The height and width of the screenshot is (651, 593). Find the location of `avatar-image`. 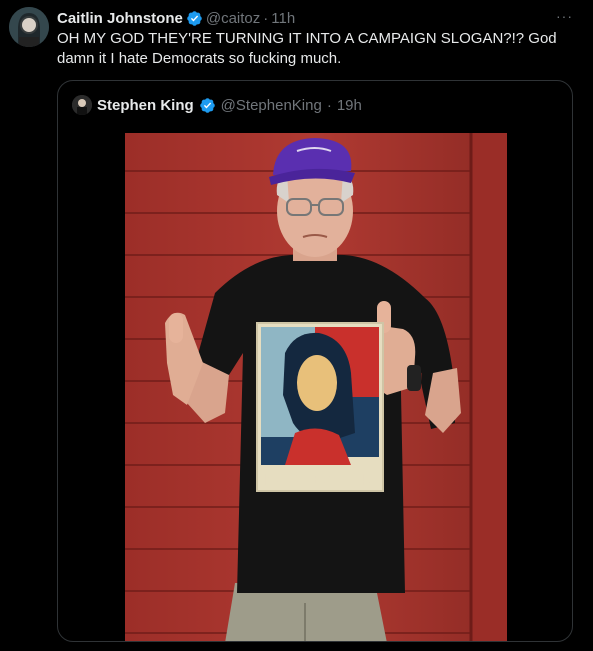

avatar-image is located at coordinates (29, 27).